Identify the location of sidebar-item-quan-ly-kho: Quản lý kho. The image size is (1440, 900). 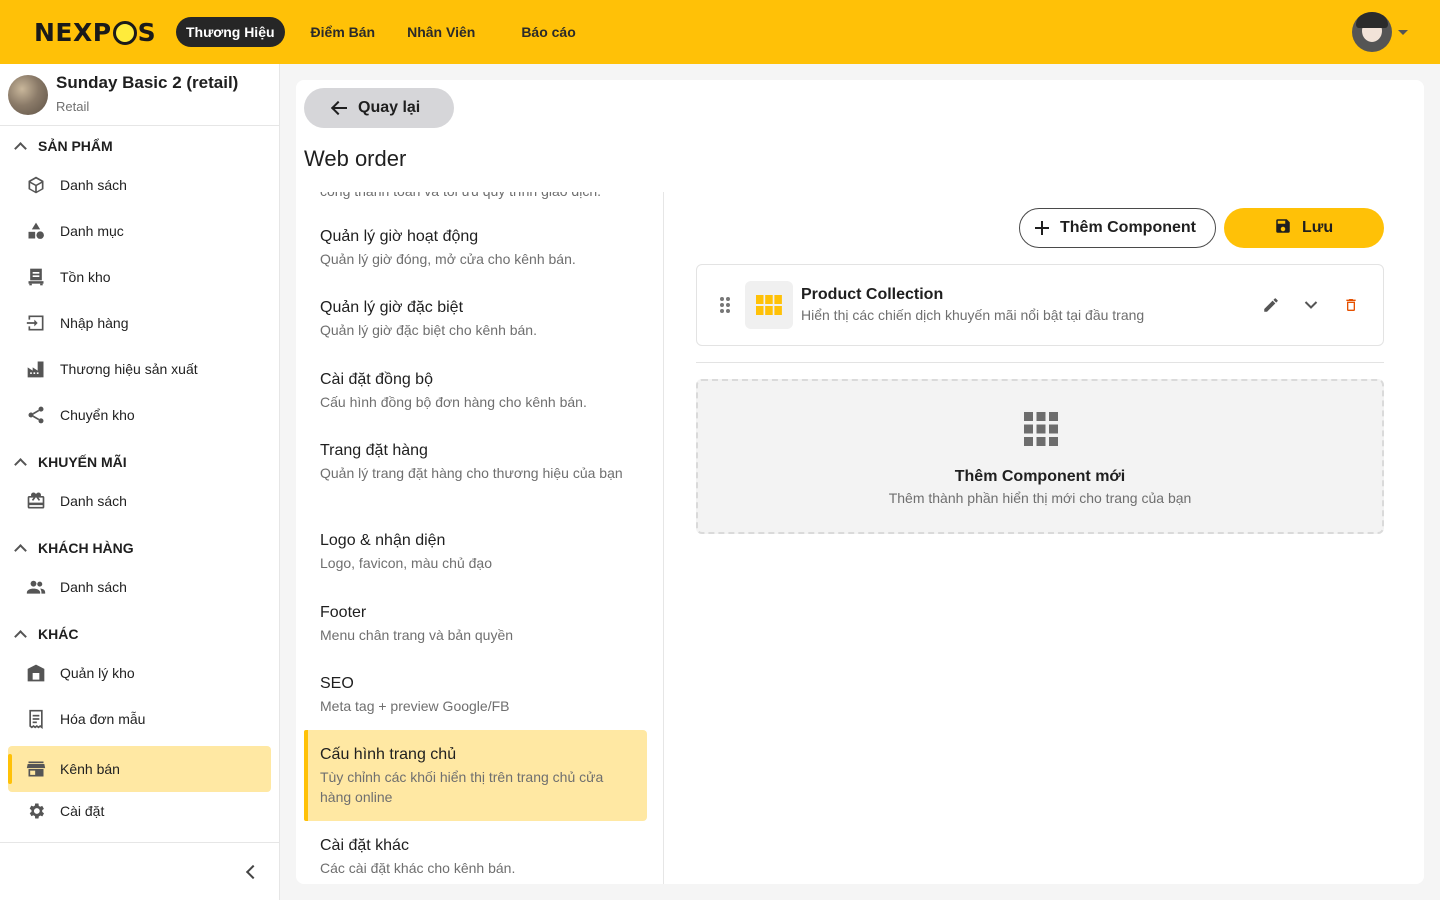
(139, 673).